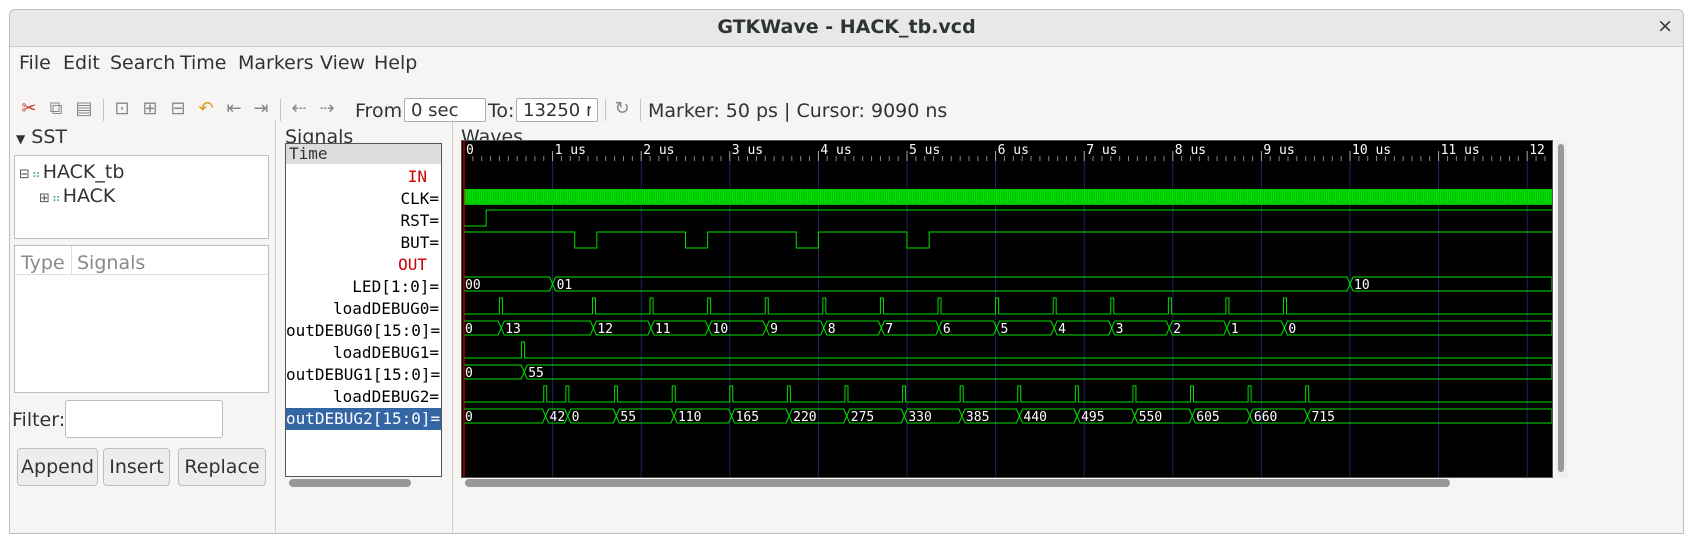 The width and height of the screenshot is (1693, 542). I want to click on replace-button: Replace, so click(222, 467).